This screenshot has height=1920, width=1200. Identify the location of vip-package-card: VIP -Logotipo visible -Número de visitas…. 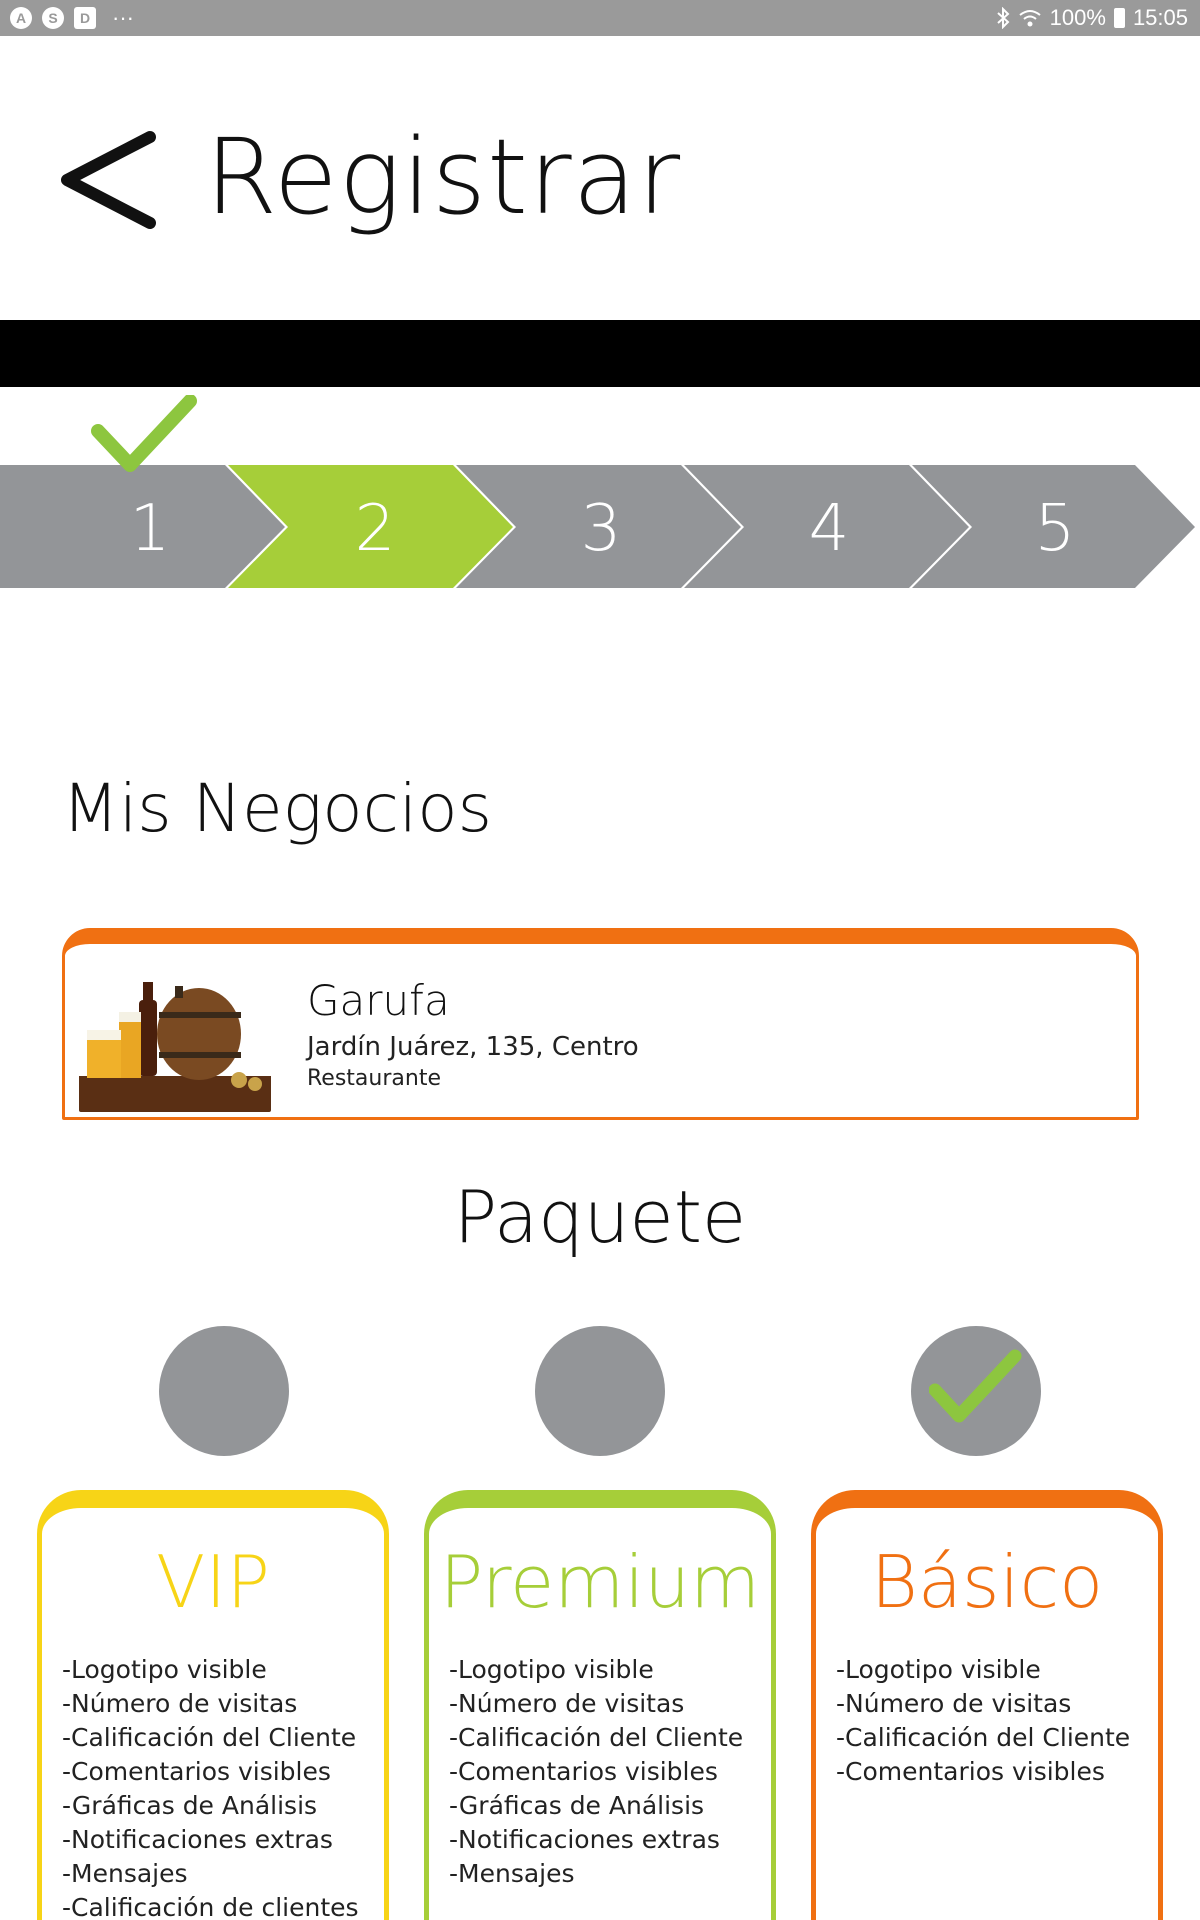
(213, 1705).